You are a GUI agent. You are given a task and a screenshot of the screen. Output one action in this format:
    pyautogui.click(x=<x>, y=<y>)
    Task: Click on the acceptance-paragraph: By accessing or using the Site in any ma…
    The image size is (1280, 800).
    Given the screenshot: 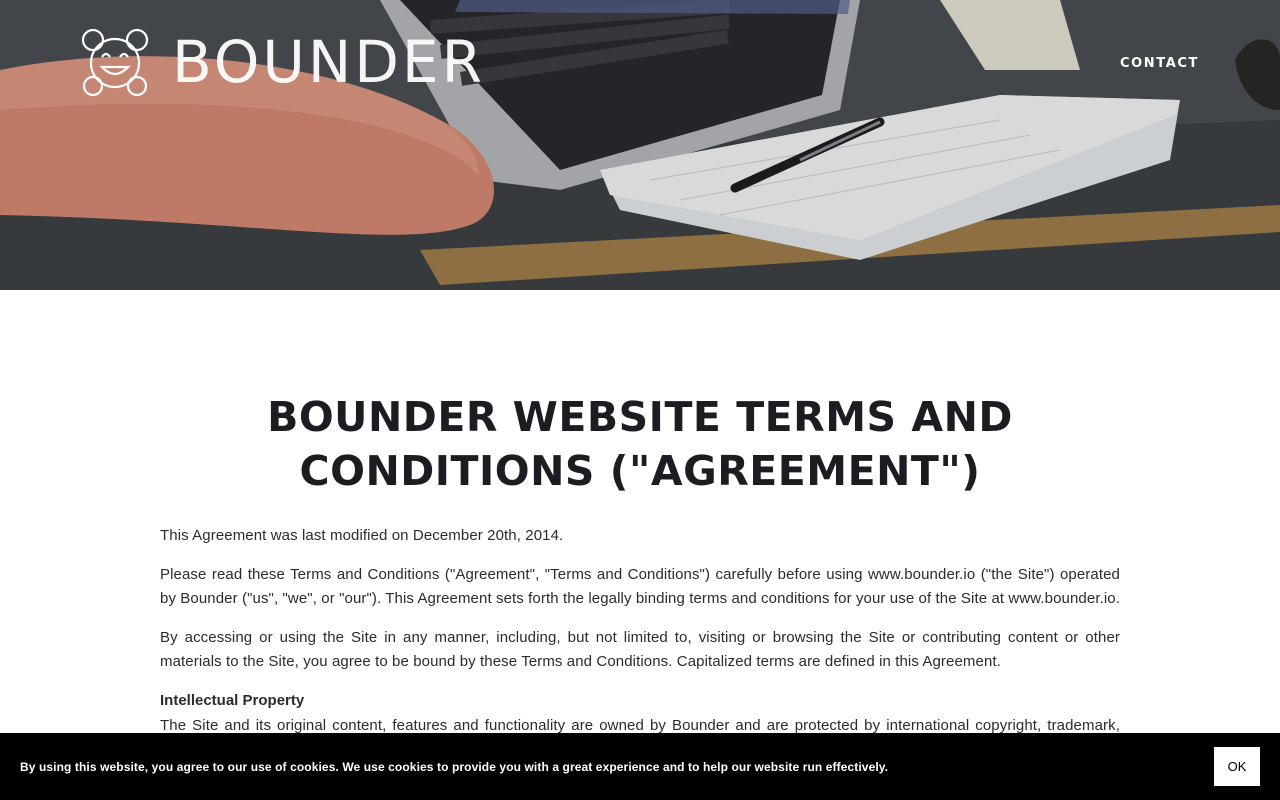 What is the action you would take?
    pyautogui.click(x=640, y=649)
    